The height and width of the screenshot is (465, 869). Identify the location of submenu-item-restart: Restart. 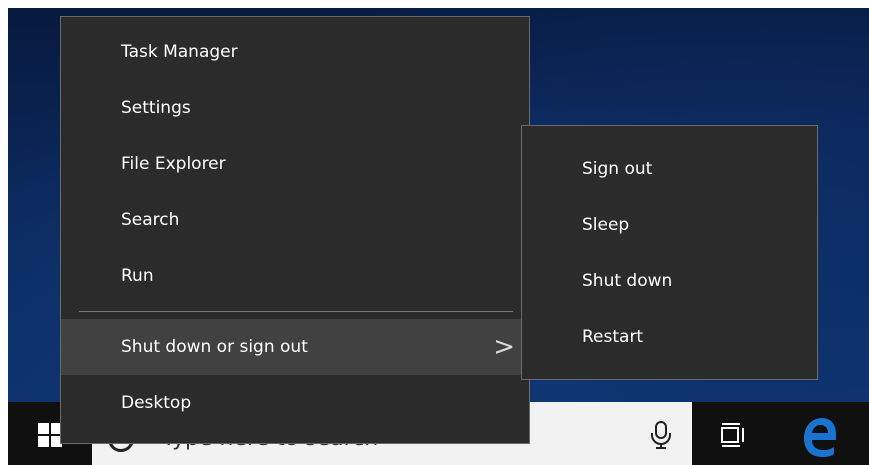
(669, 337).